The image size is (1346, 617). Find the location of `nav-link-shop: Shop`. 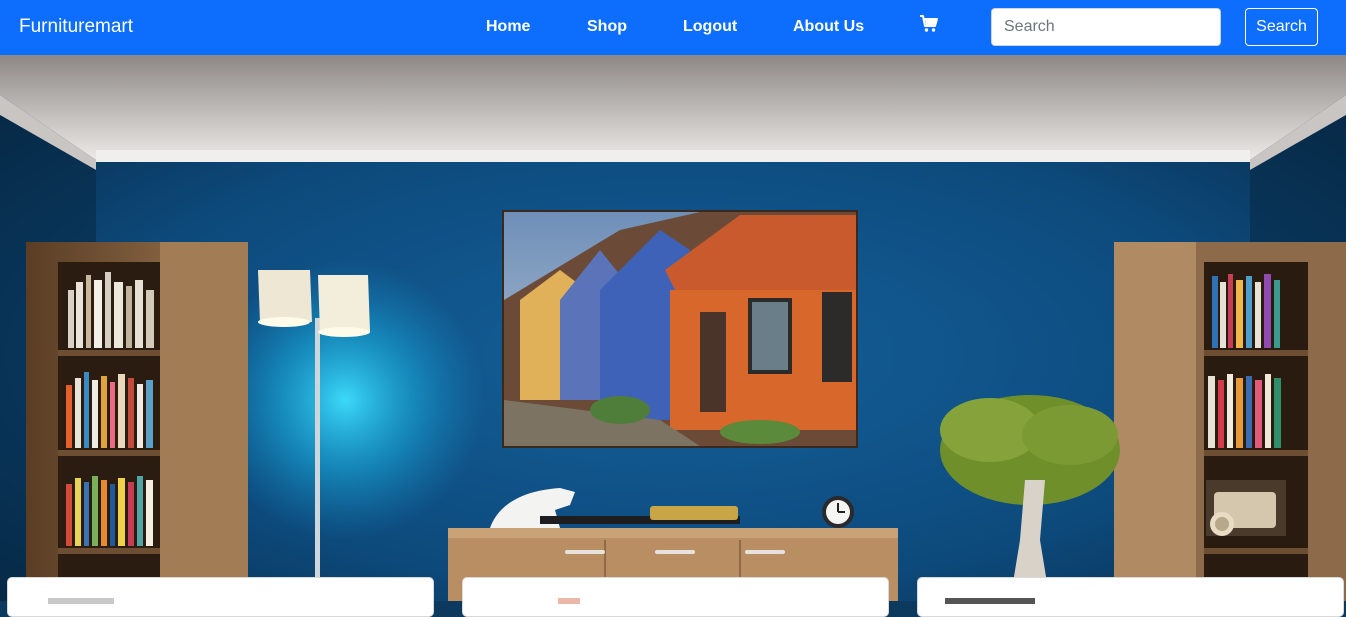

nav-link-shop: Shop is located at coordinates (607, 27).